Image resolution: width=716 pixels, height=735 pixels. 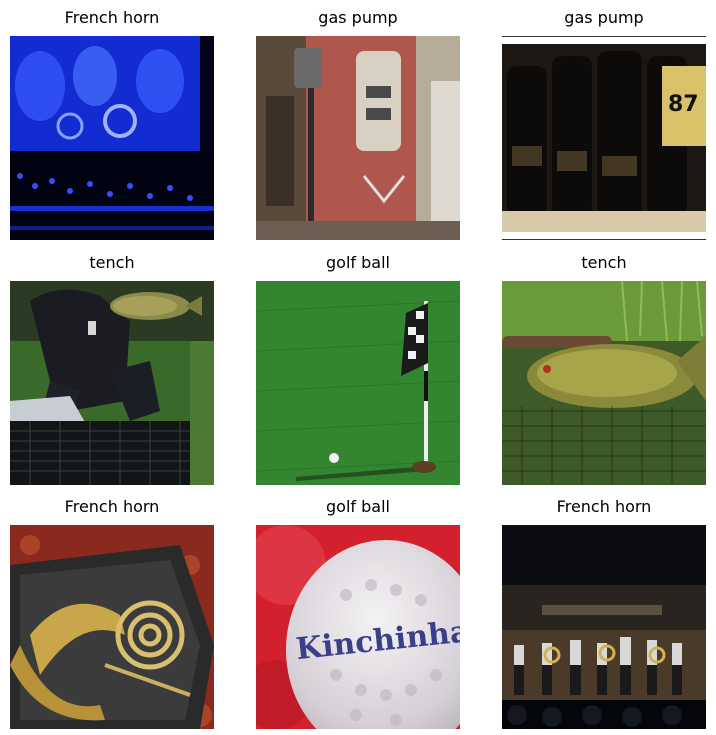 I want to click on thumbnail-french-horn-band, so click(x=604, y=627).